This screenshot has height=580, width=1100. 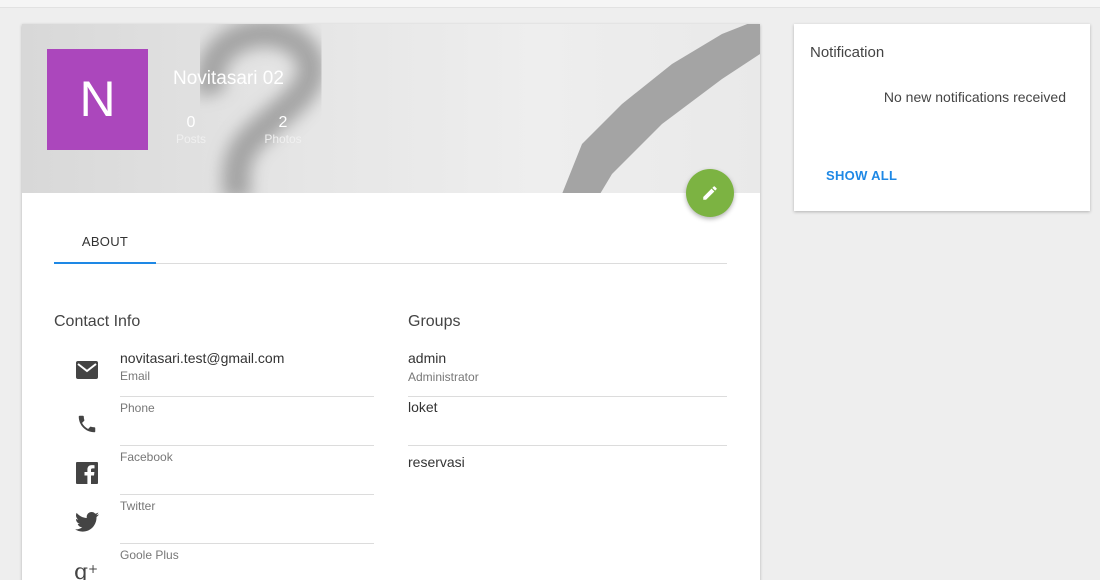 What do you see at coordinates (97, 321) in the screenshot?
I see `contact-info-title: Contact Info` at bounding box center [97, 321].